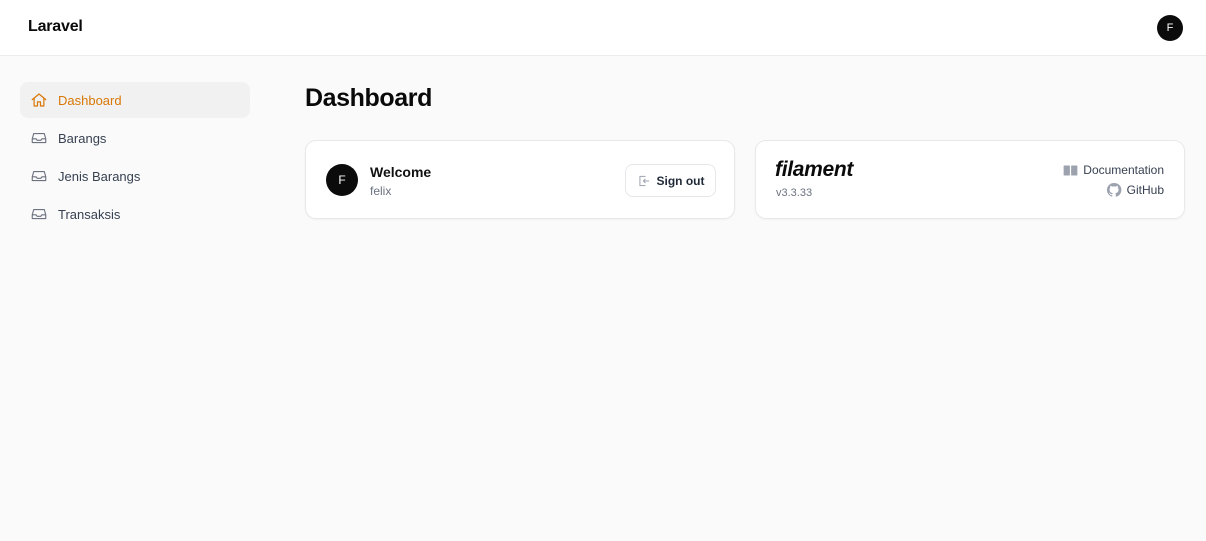 This screenshot has height=541, width=1206. What do you see at coordinates (1114, 190) in the screenshot?
I see `github-icon` at bounding box center [1114, 190].